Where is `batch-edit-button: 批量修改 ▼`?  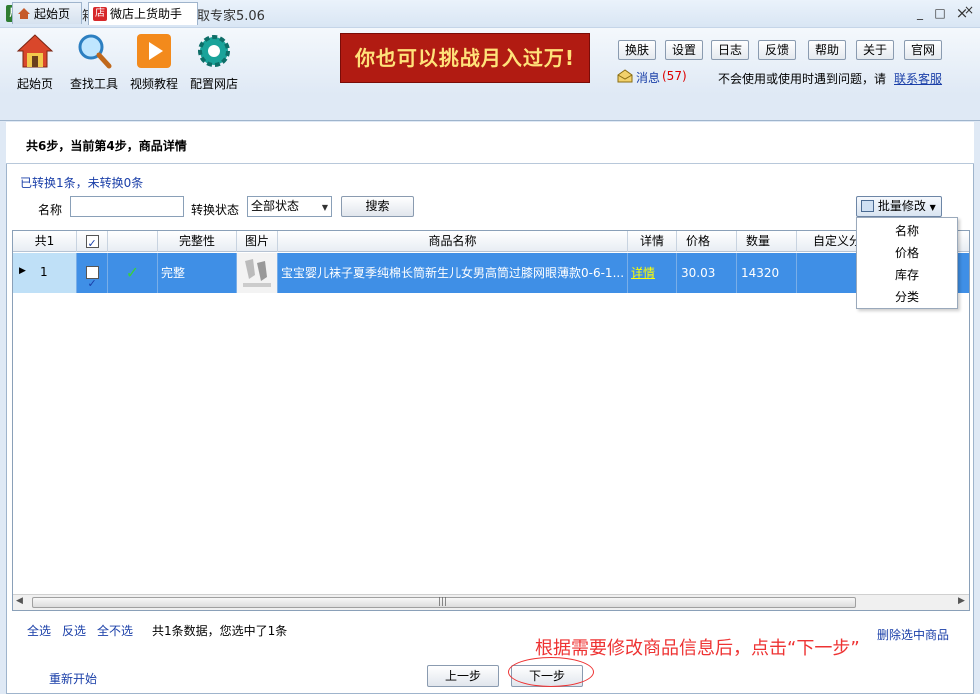
batch-edit-button: 批量修改 ▼ is located at coordinates (899, 206).